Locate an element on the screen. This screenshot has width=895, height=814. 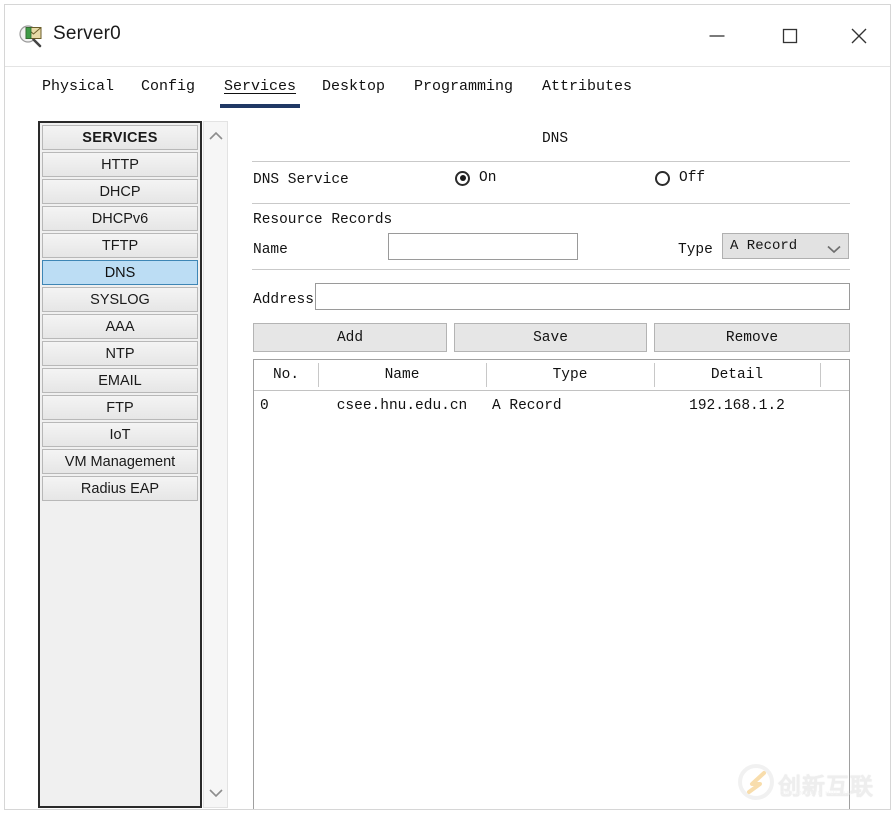
radio-on-label: On is located at coordinates (488, 178).